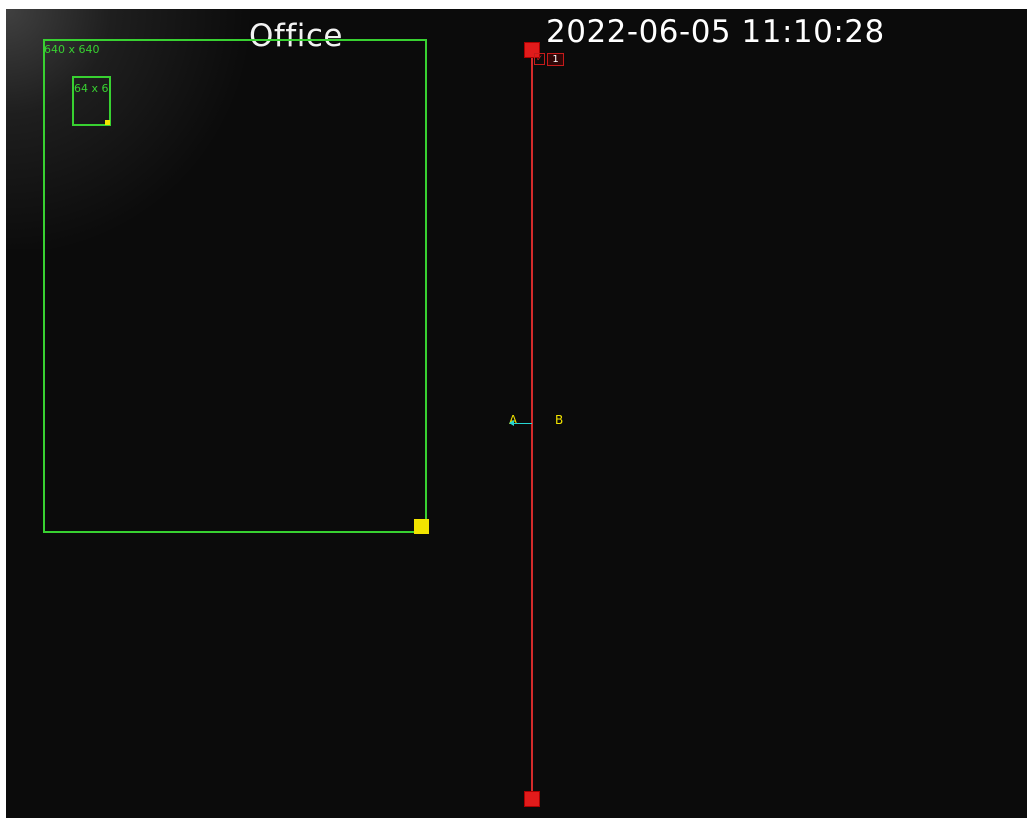 The image size is (1031, 821). I want to click on min-size-resize-handle-icon, so click(107, 122).